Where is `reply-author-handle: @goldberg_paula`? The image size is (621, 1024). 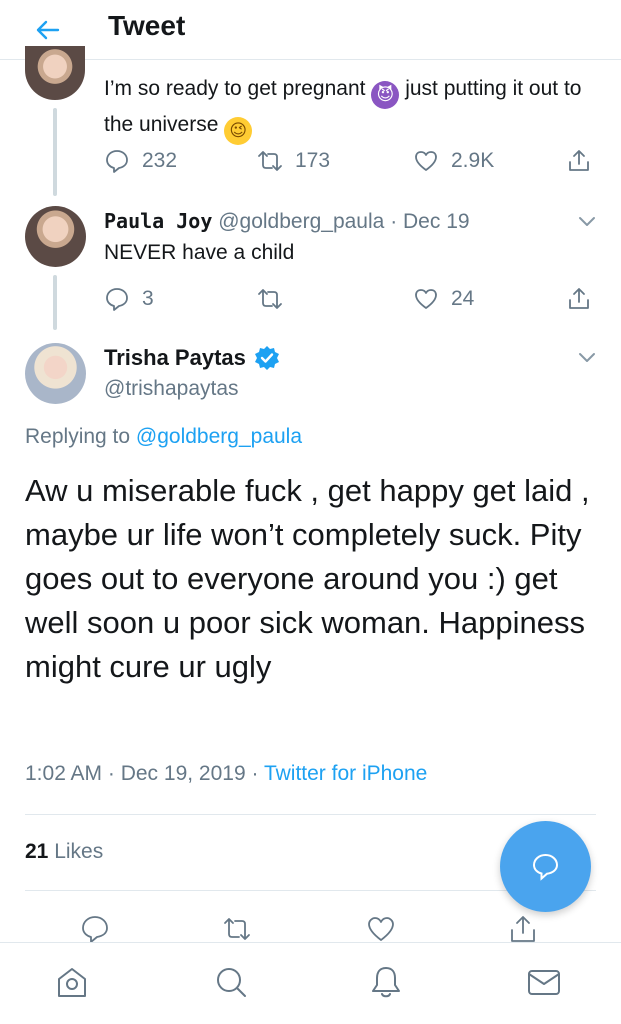 reply-author-handle: @goldberg_paula is located at coordinates (301, 221).